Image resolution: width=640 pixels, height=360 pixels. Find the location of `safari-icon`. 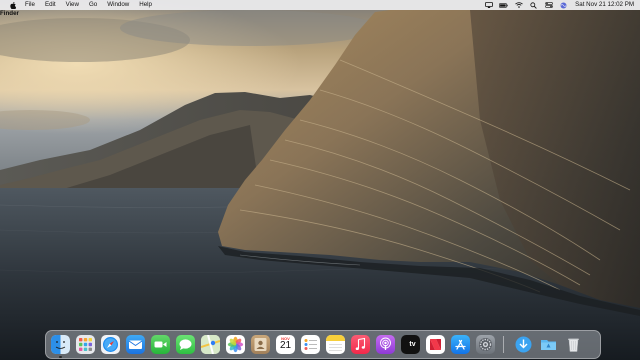

safari-icon is located at coordinates (110, 344).